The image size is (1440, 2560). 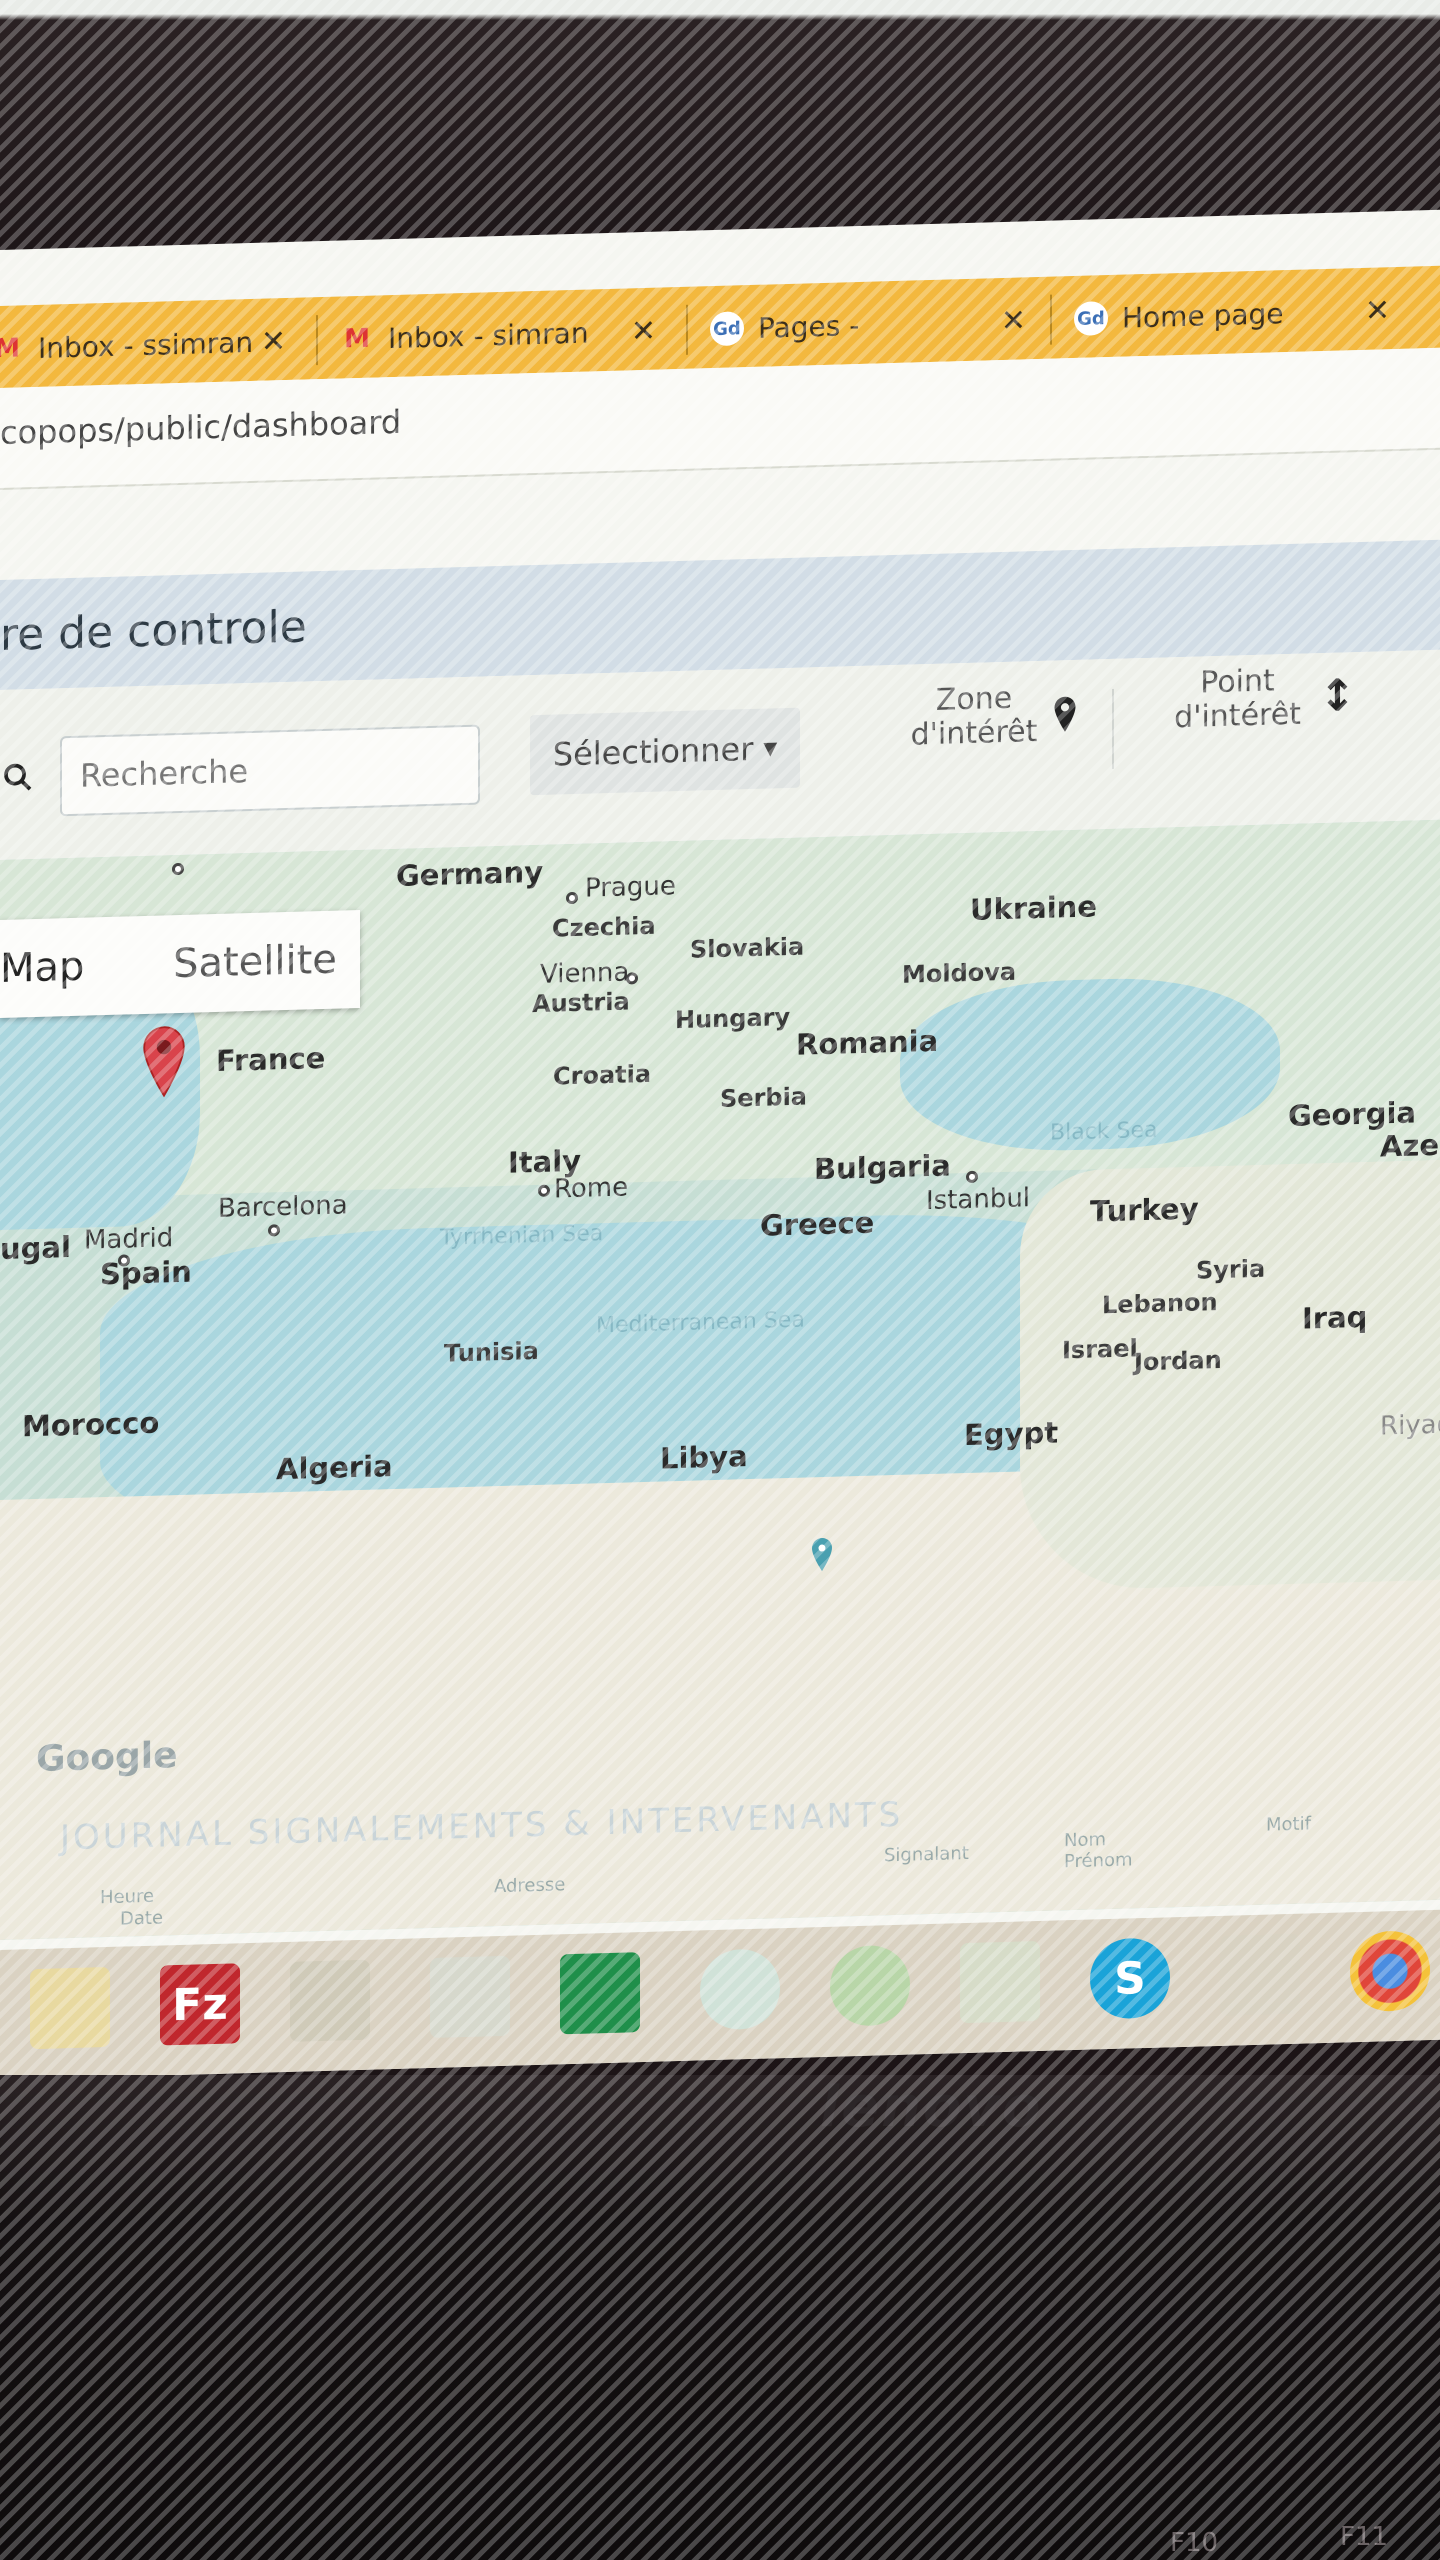 What do you see at coordinates (127, 1897) in the screenshot?
I see `column-header-time: Heure` at bounding box center [127, 1897].